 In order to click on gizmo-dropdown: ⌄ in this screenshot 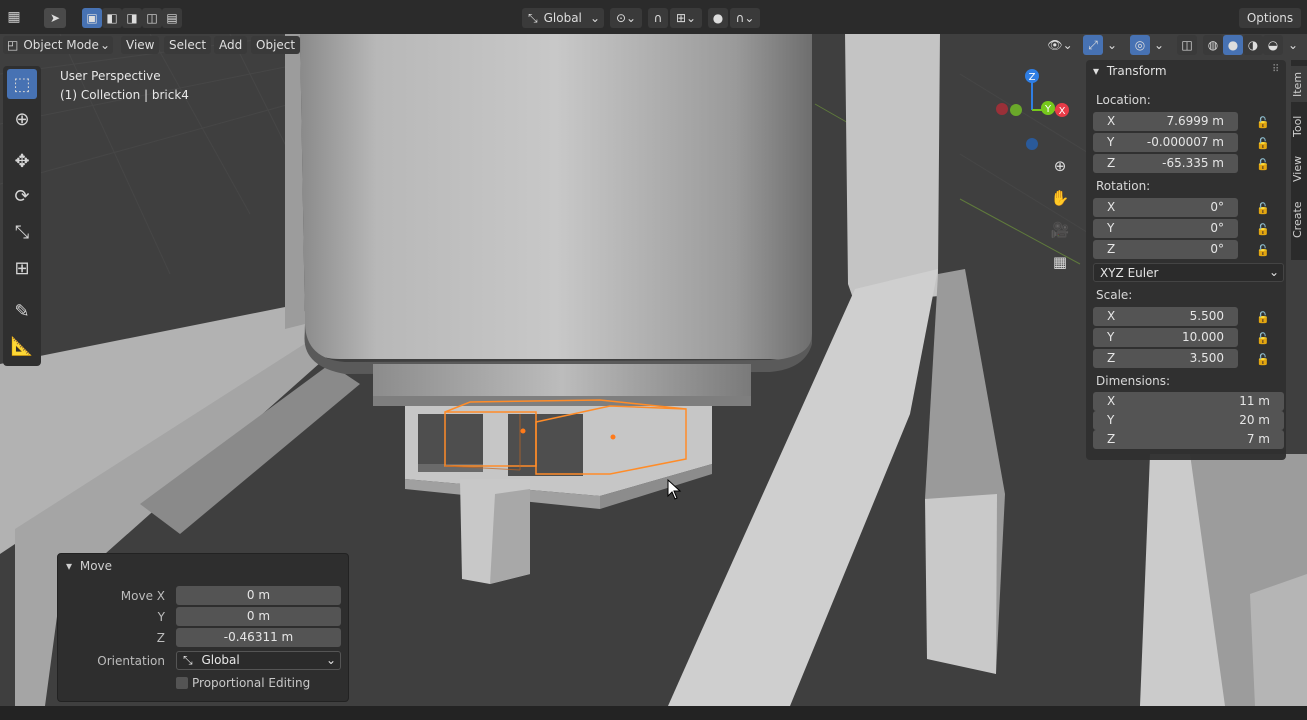, I will do `click(1112, 45)`.